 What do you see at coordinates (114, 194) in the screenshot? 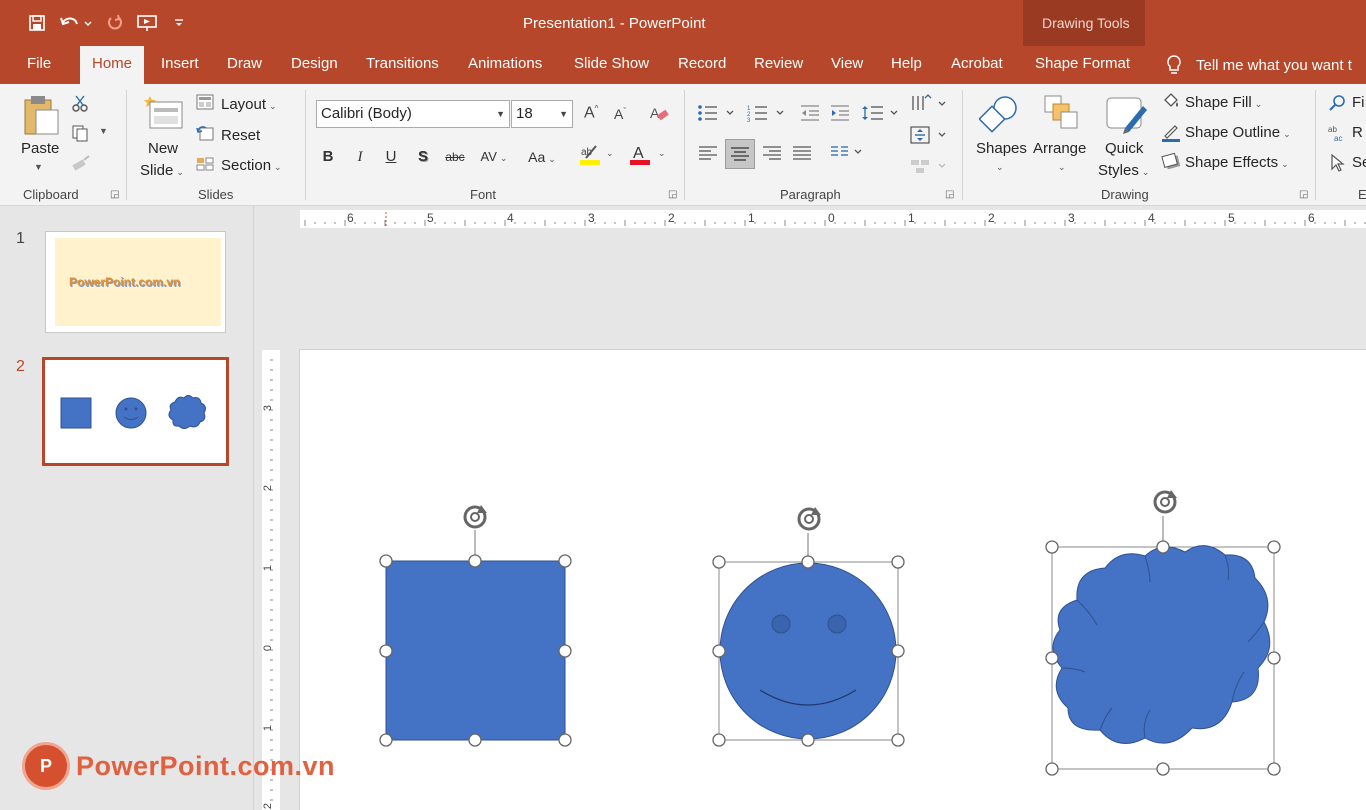
I see `clipboard-launcher-icon: ◲` at bounding box center [114, 194].